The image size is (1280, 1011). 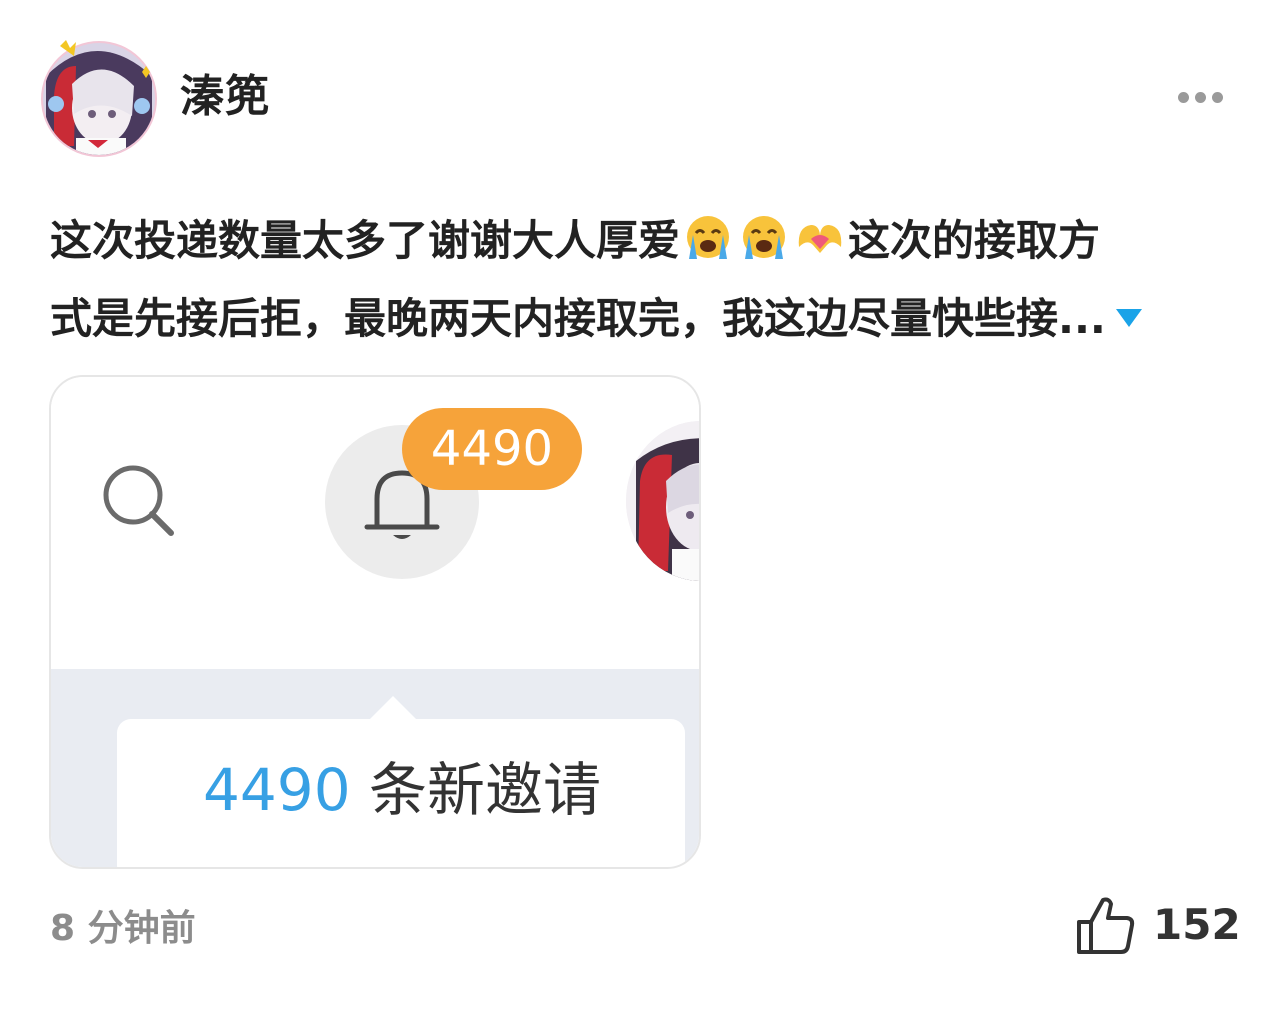 What do you see at coordinates (1197, 924) in the screenshot?
I see `like-count: 152` at bounding box center [1197, 924].